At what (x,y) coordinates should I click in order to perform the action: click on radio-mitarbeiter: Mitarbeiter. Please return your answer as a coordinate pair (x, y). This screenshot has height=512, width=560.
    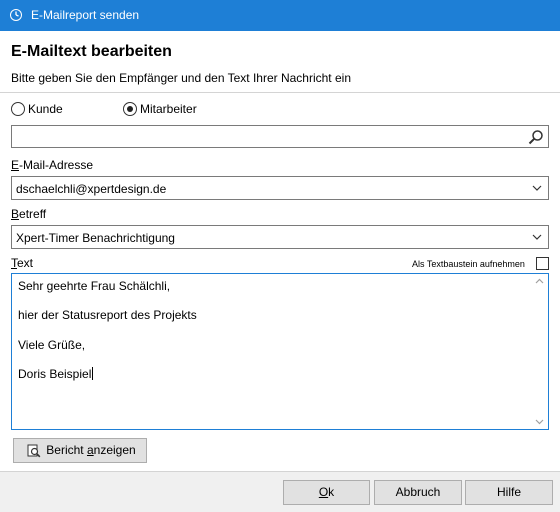
    Looking at the image, I should click on (163, 109).